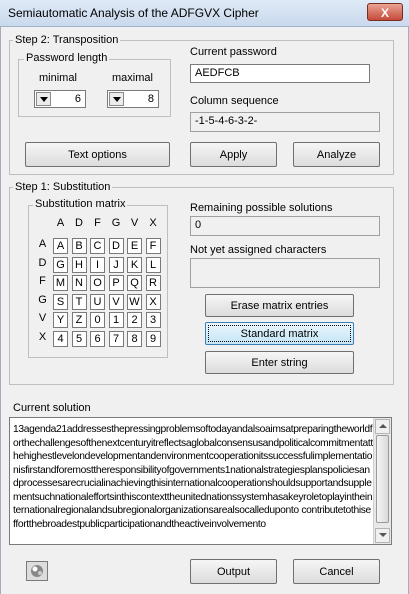  I want to click on column-sequence-field: -1-5-4-6-3-2-, so click(285, 122).